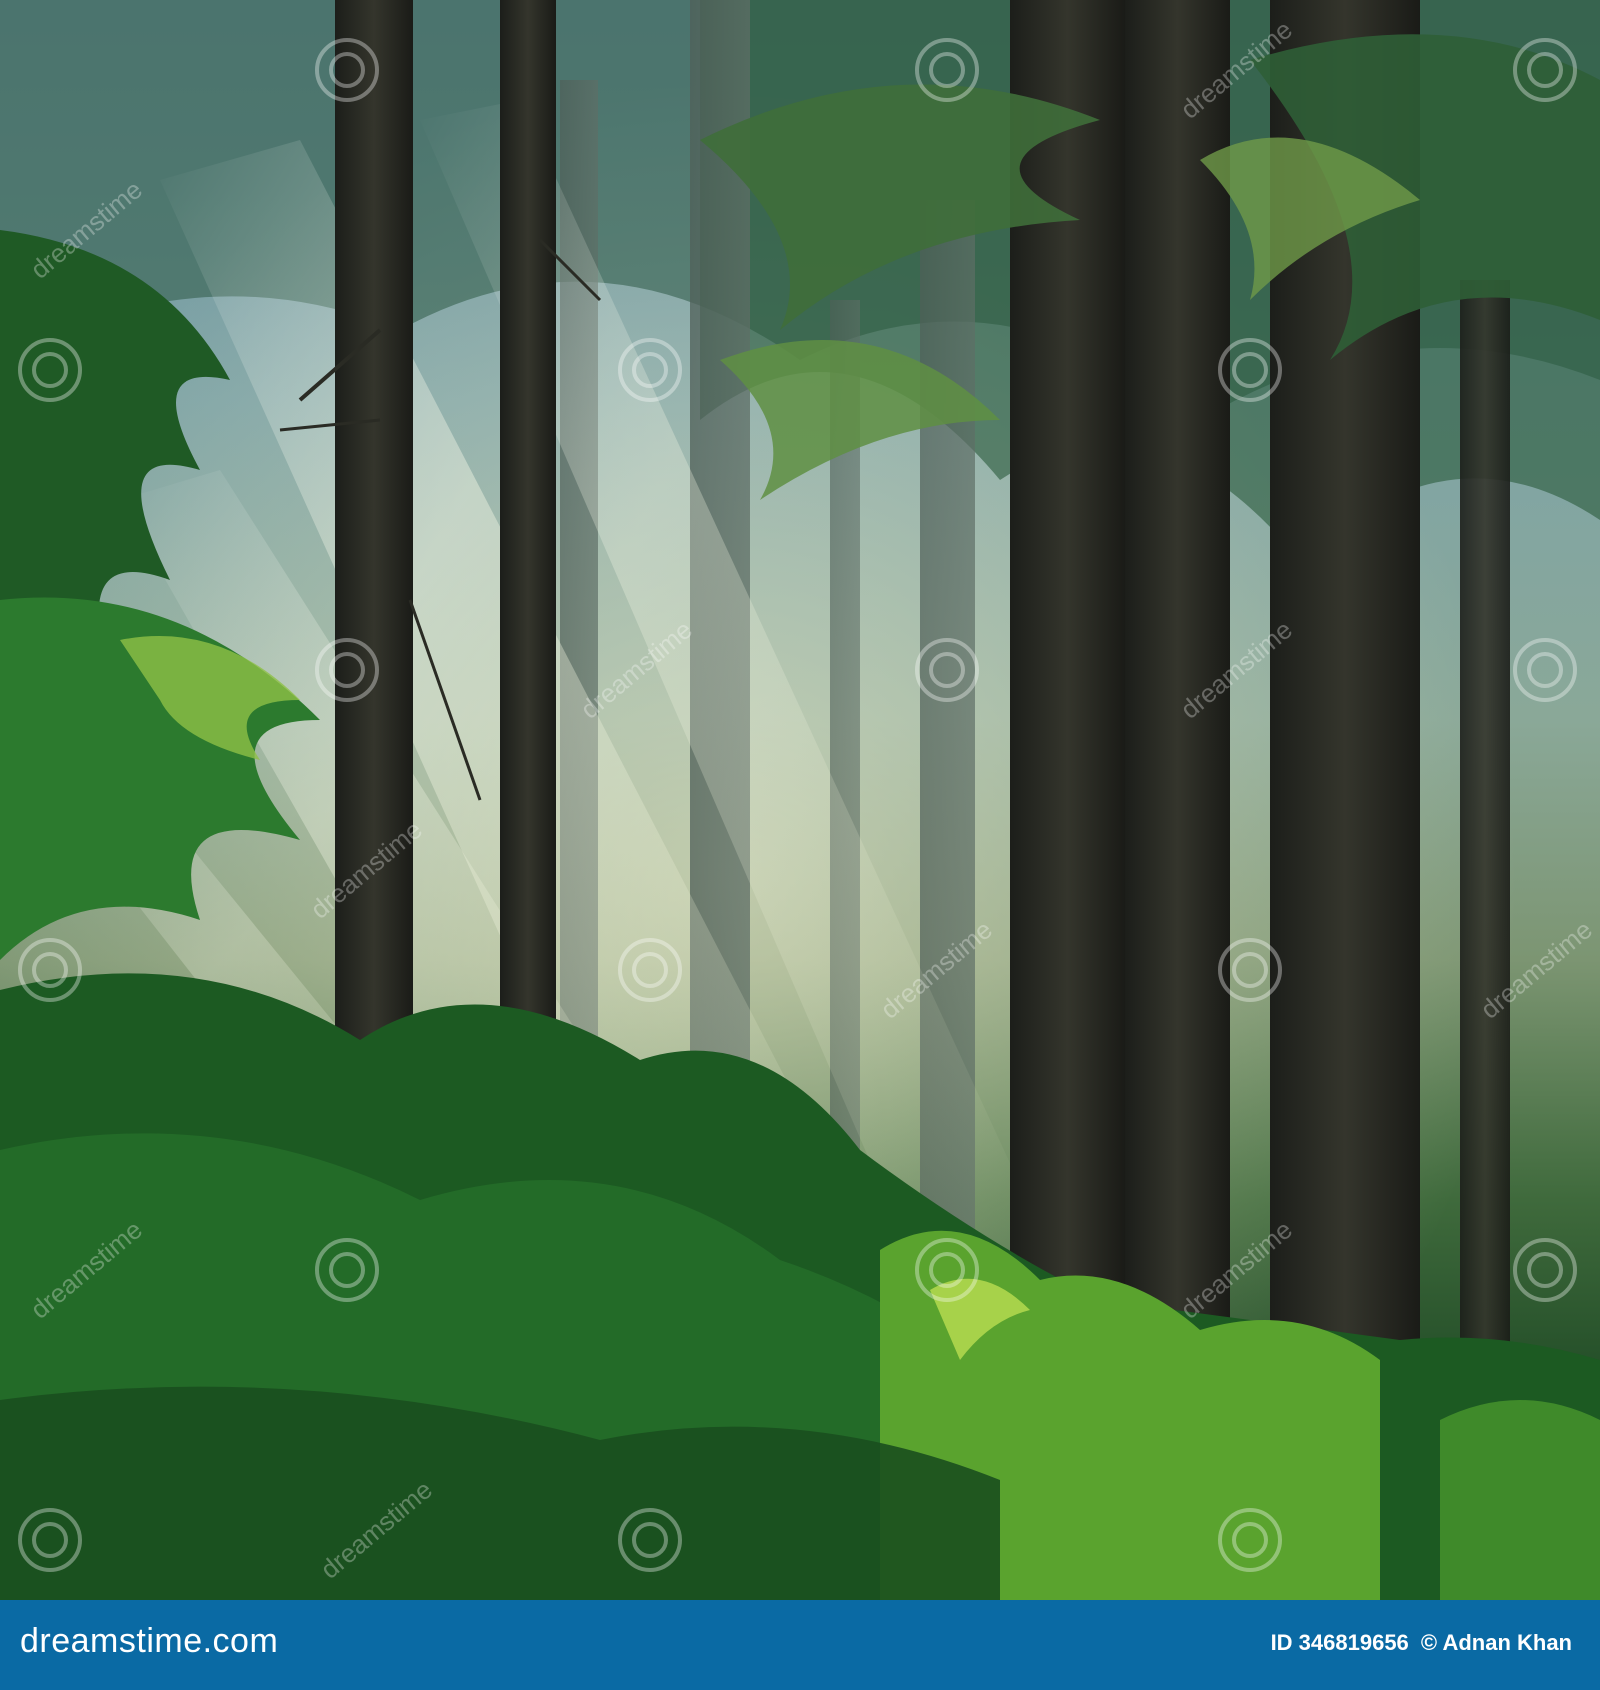 The image size is (1600, 1690). Describe the element at coordinates (1339, 1642) in the screenshot. I see `image-id: ID 346819656` at that location.